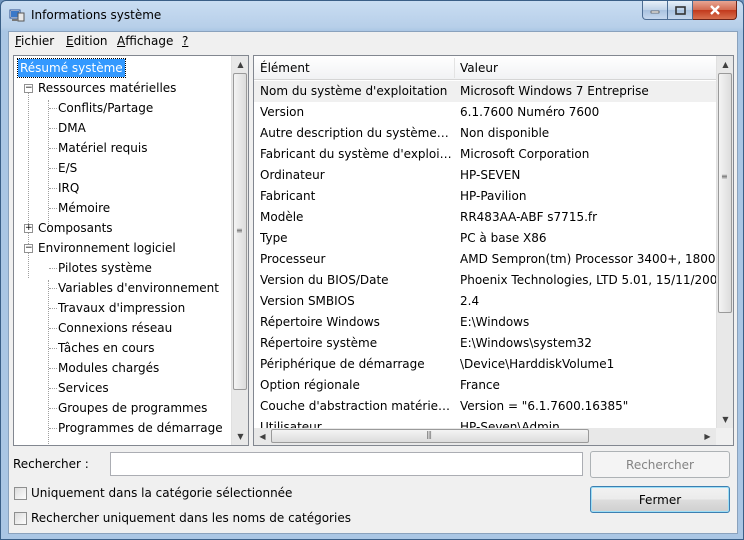 This screenshot has height=540, width=744. What do you see at coordinates (28, 228) in the screenshot?
I see `expand-icon: +` at bounding box center [28, 228].